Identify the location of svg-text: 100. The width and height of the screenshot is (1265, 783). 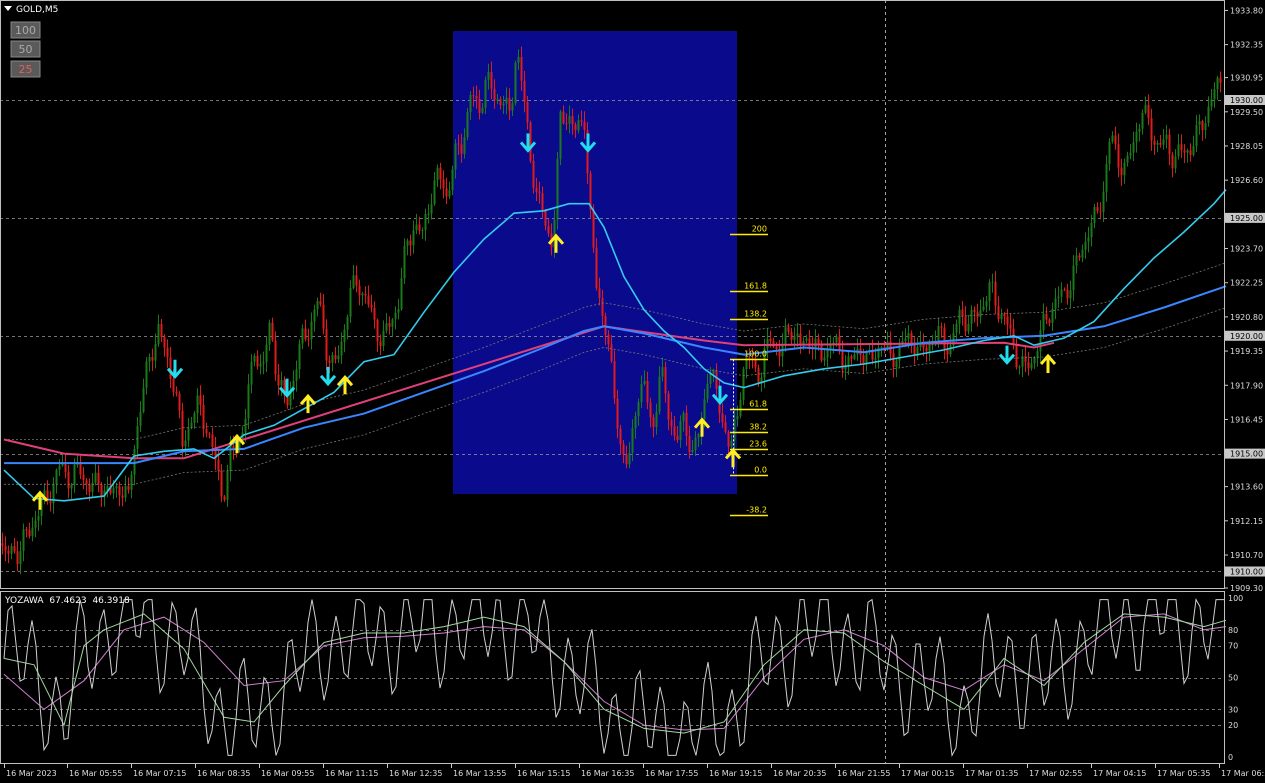
(25, 30).